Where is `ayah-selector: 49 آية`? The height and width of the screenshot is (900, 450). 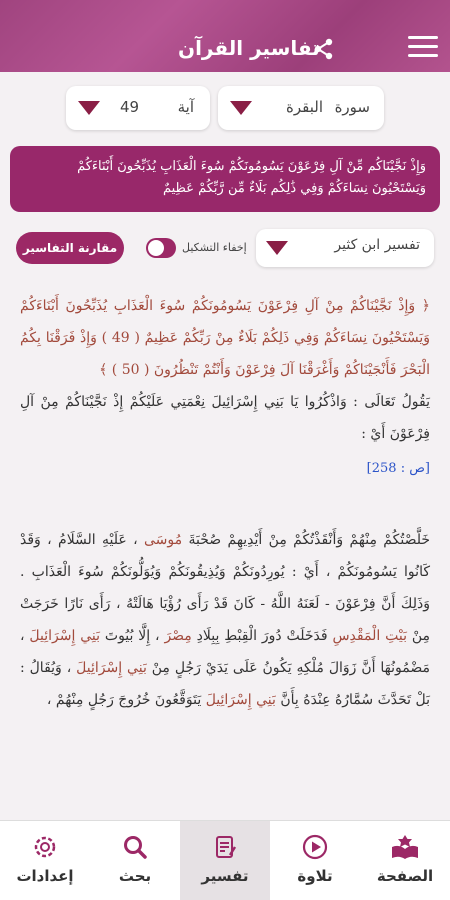 ayah-selector: 49 آية is located at coordinates (138, 108).